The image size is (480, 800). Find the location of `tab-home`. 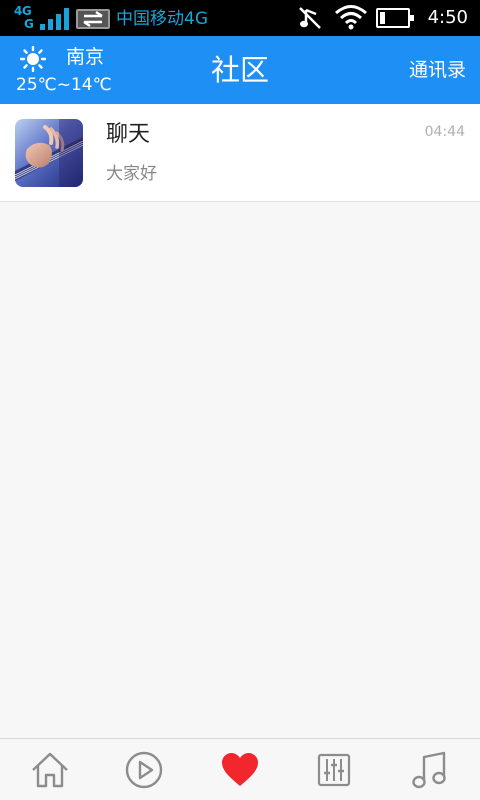

tab-home is located at coordinates (50, 769).